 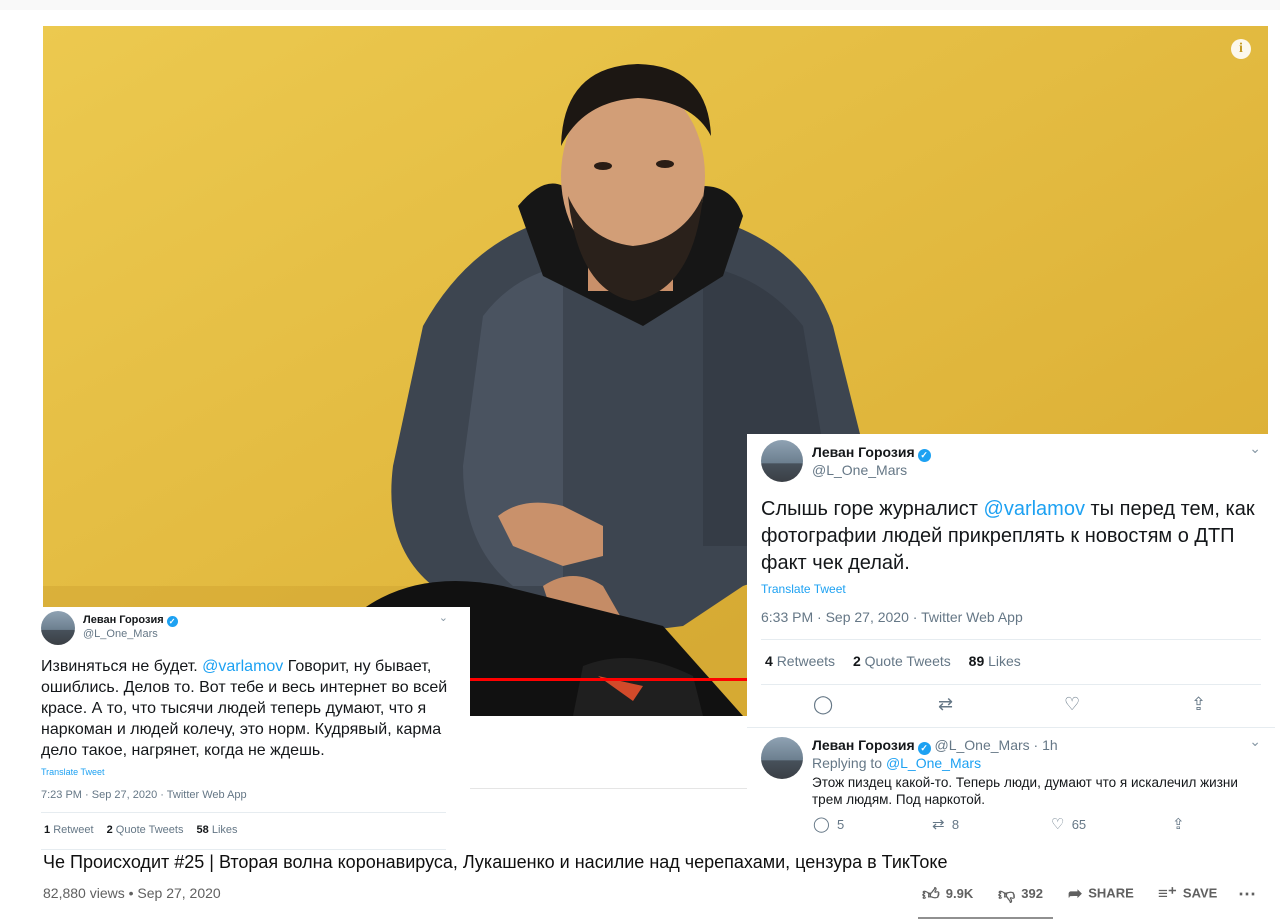 What do you see at coordinates (995, 661) in the screenshot?
I see `likes-stat: 89 Likes` at bounding box center [995, 661].